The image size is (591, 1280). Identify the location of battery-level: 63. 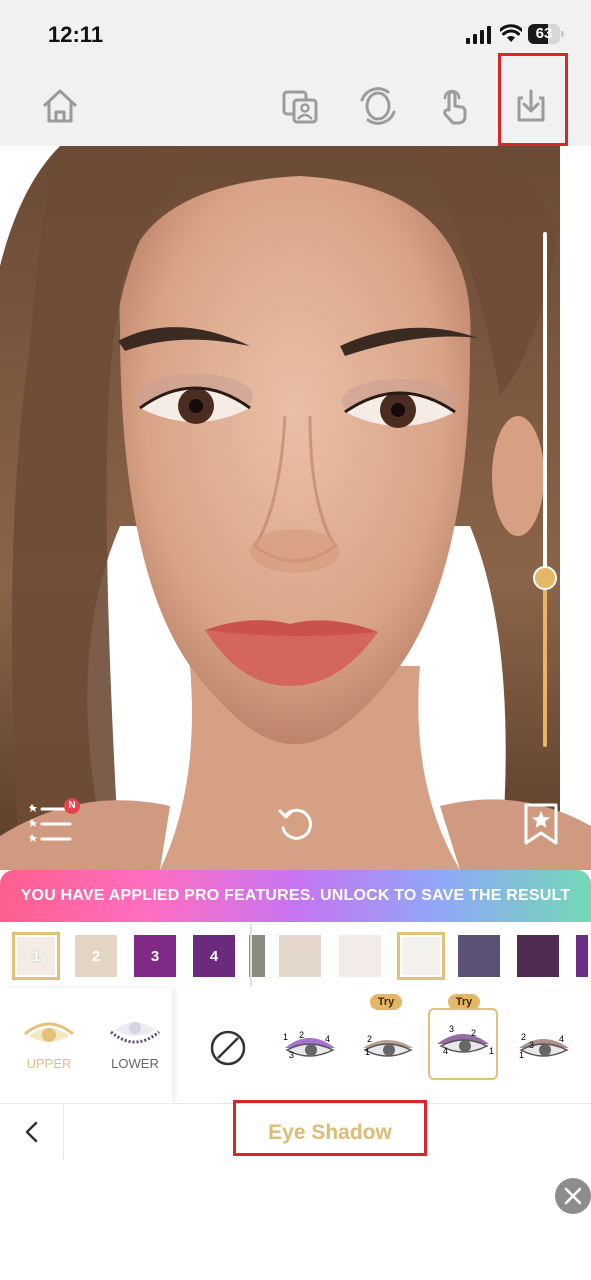
(544, 33).